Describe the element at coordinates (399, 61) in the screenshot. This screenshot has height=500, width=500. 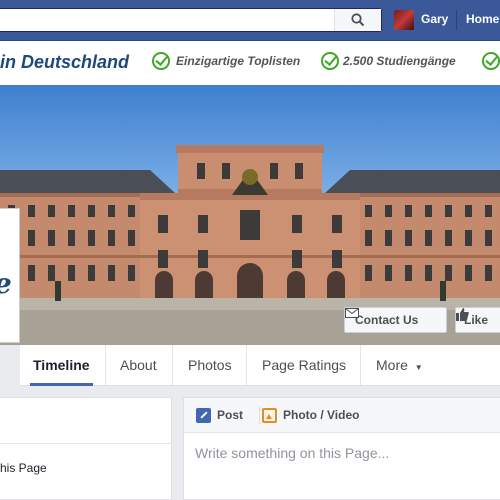
I see `banner-feature-studiengaenge: 2.500 Studiengänge` at that location.